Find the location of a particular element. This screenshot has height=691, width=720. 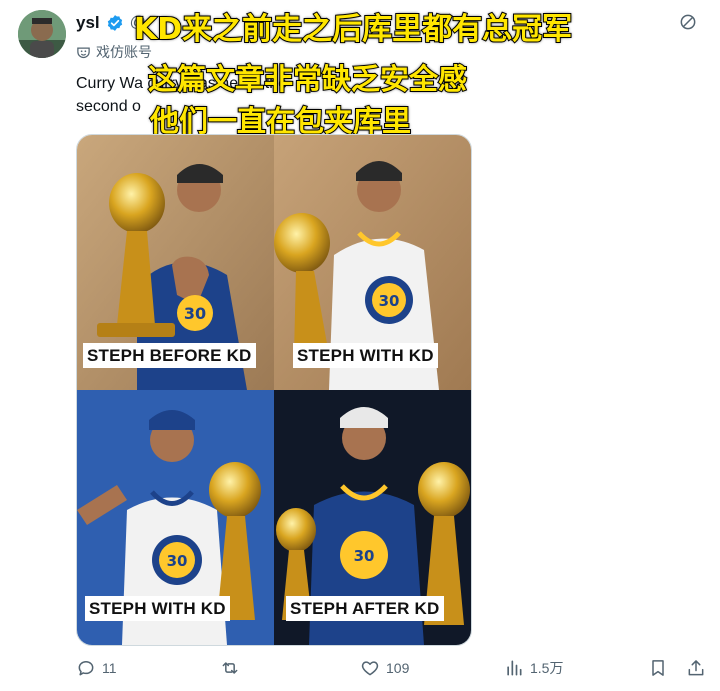

reply-icon is located at coordinates (86, 668).